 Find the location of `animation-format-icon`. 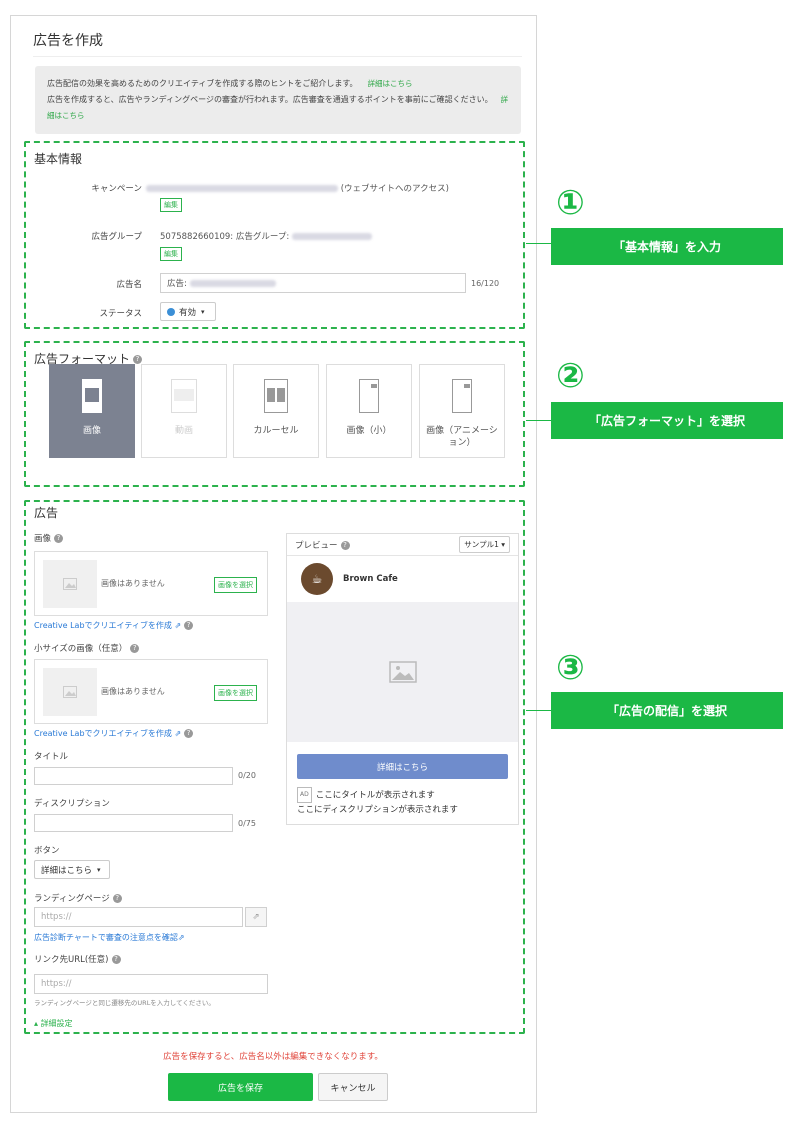

animation-format-icon is located at coordinates (462, 396).